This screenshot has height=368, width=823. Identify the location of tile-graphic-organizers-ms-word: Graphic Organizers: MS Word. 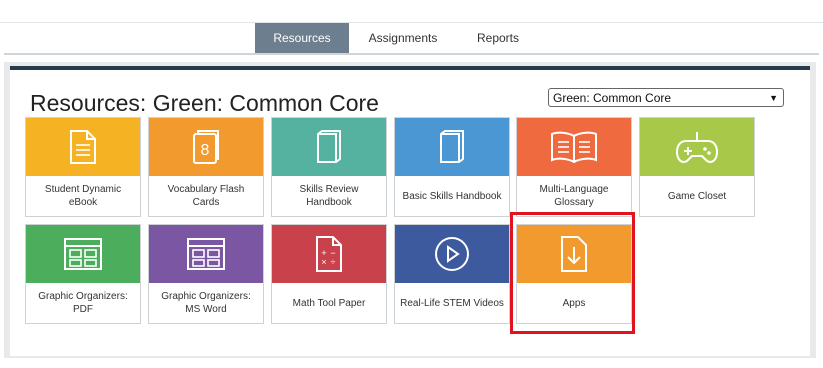
(206, 274).